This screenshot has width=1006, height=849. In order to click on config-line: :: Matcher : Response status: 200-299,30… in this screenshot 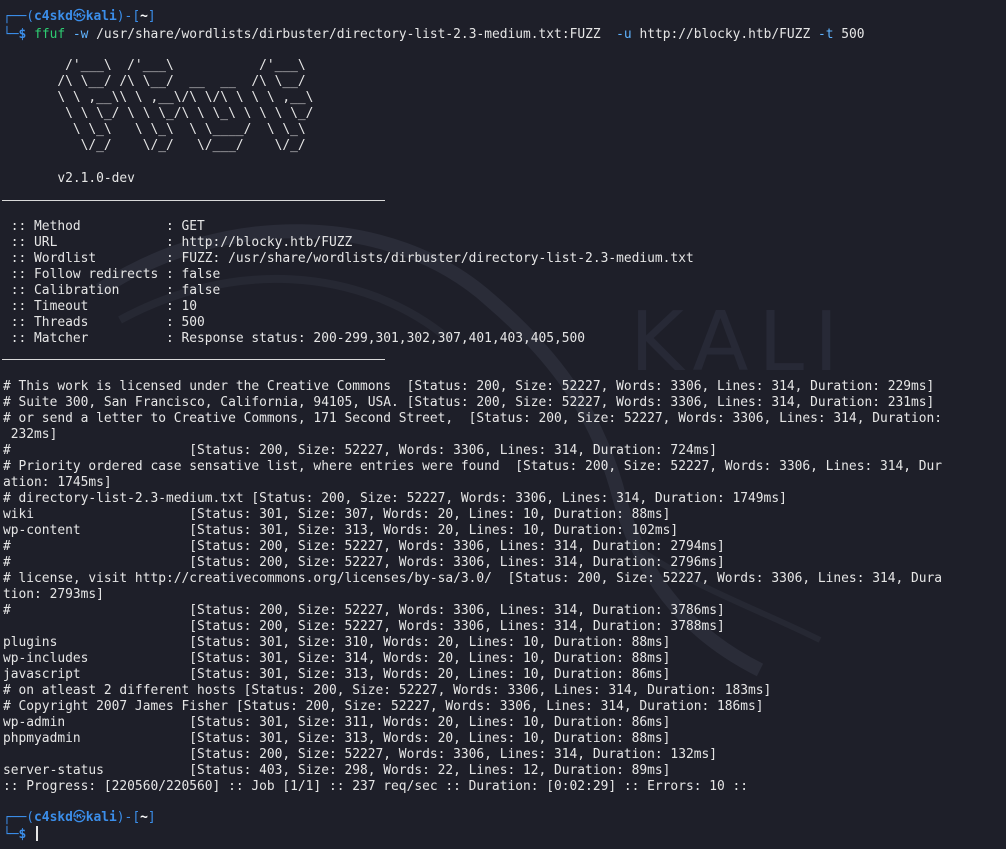, I will do `click(294, 338)`.